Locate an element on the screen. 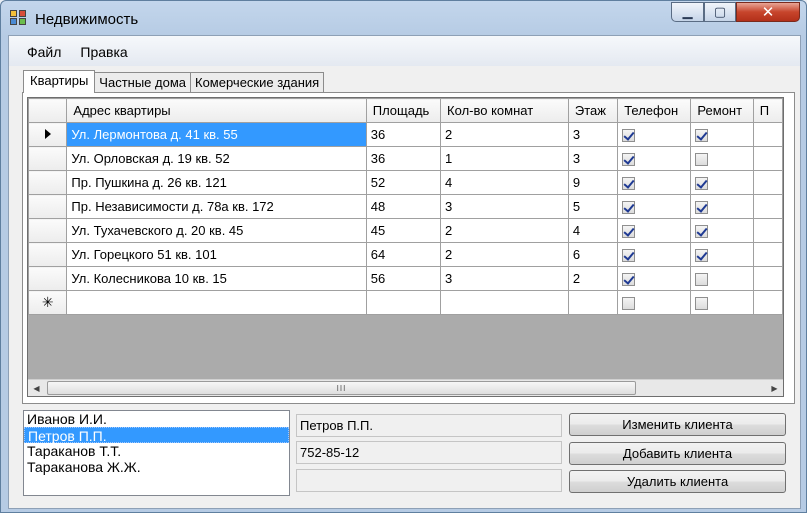 The height and width of the screenshot is (513, 807). cell-floor: 2 is located at coordinates (593, 278).